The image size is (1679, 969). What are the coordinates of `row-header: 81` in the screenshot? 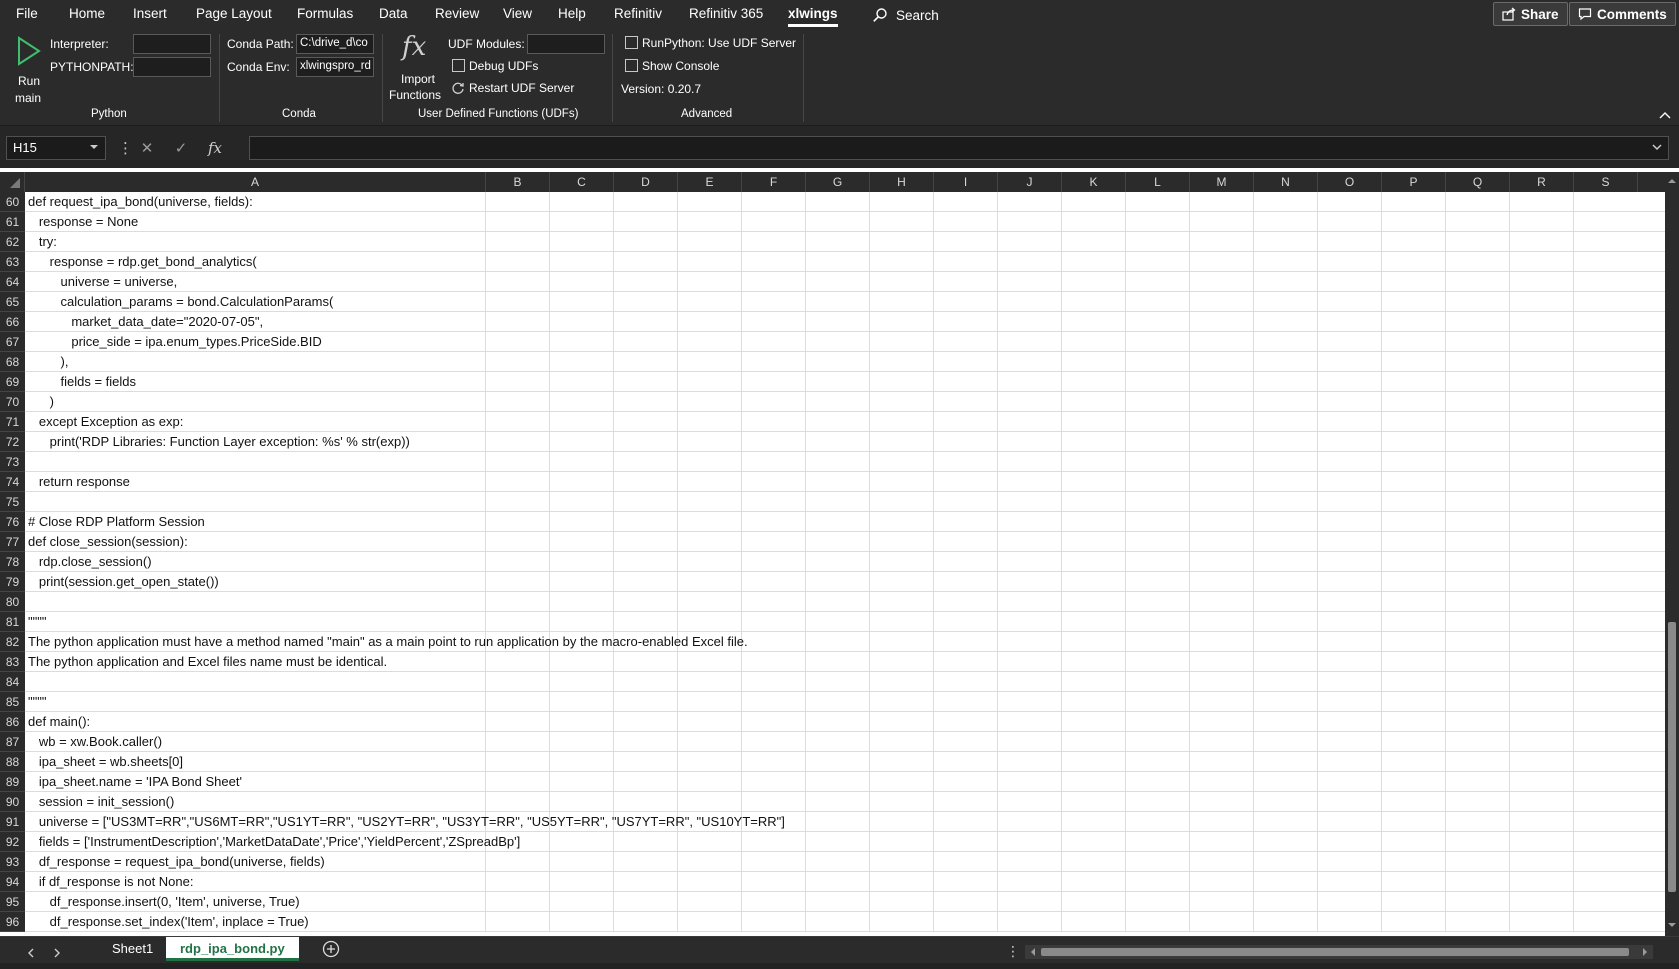 It's located at (12, 622).